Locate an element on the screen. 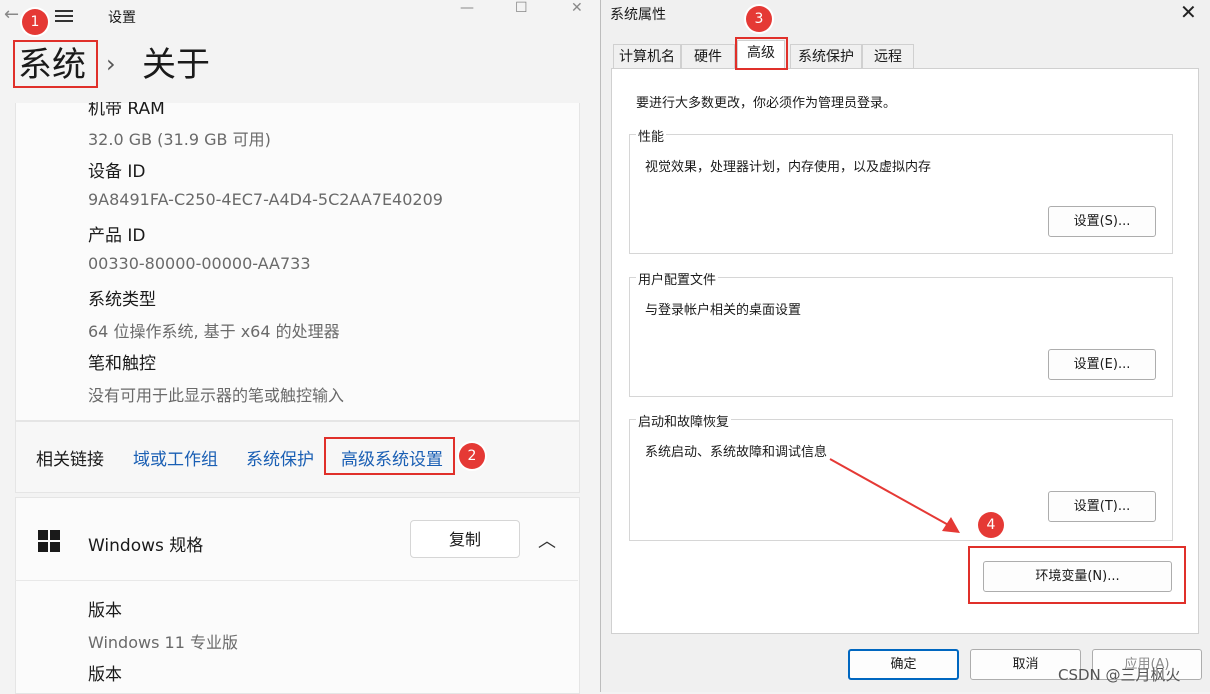 This screenshot has height=694, width=1210. tab-hardware: 硬件 is located at coordinates (708, 56).